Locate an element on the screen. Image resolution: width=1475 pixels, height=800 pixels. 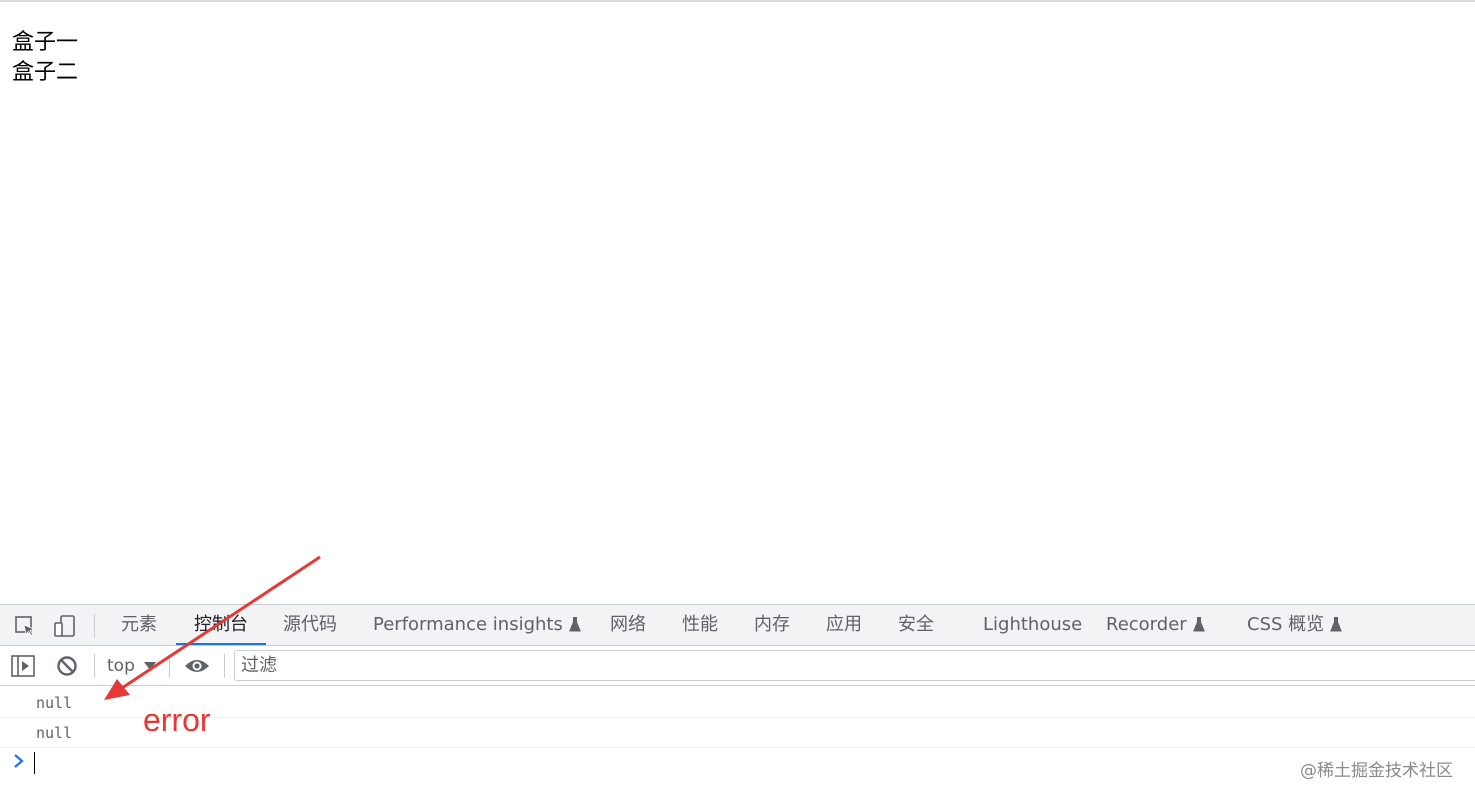
tab-application: 应用 is located at coordinates (844, 625).